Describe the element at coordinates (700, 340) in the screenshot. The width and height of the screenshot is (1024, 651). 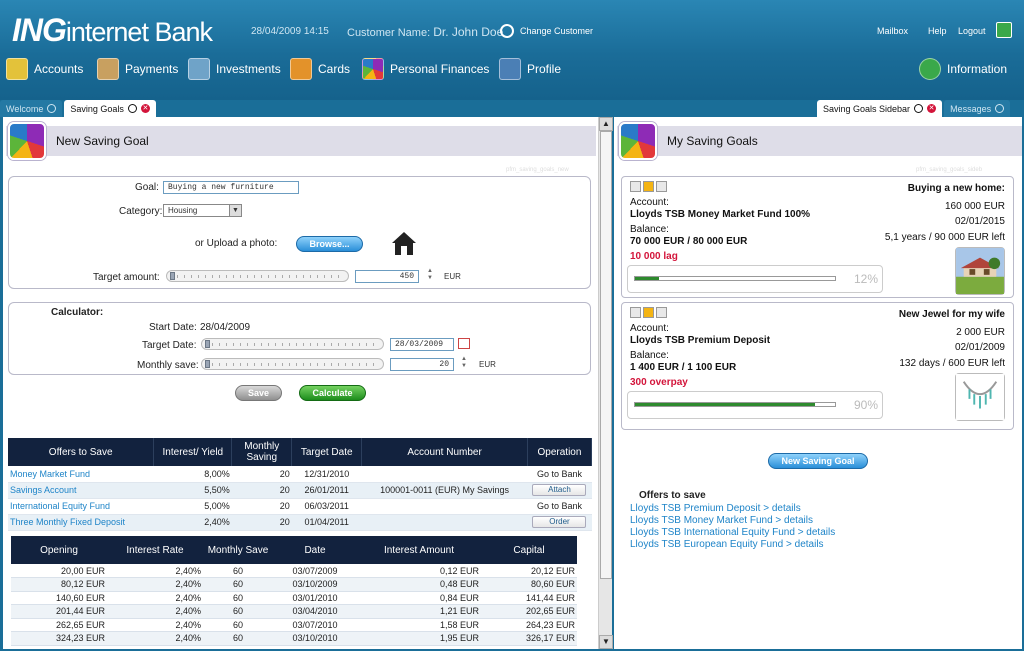
I see `goal-account: Lloyds TSB Premium Deposit` at that location.